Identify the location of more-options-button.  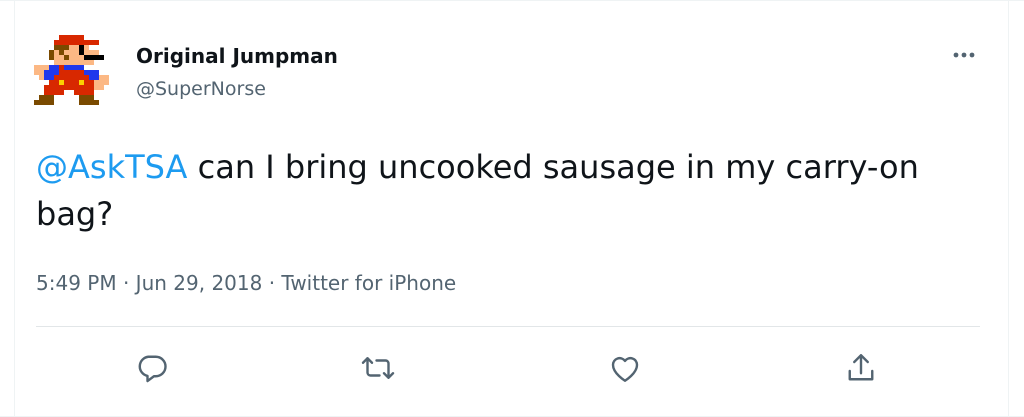
(964, 55).